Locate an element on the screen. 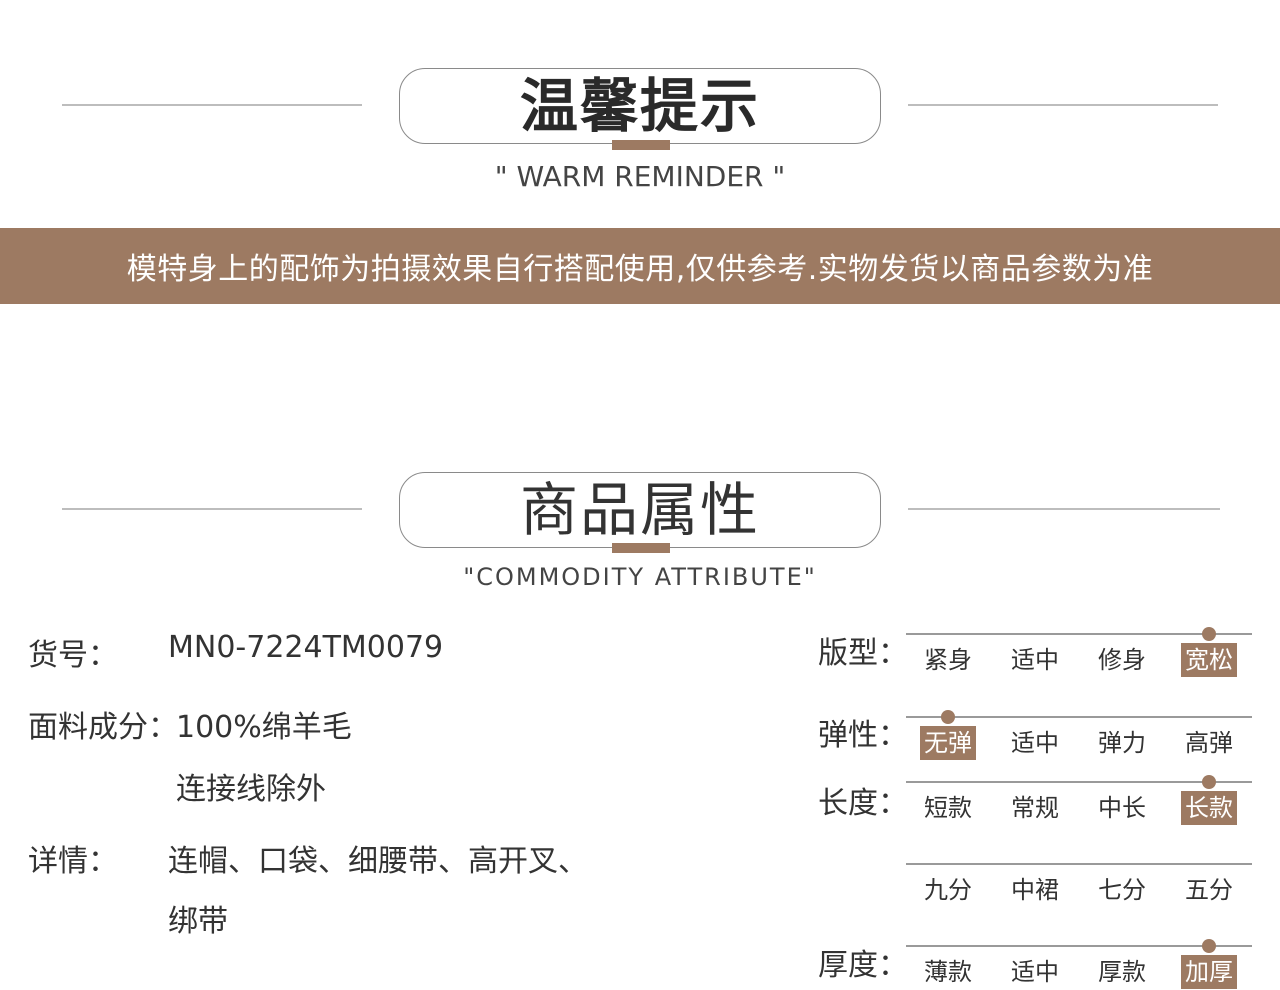 This screenshot has width=1280, height=990. fit-label: 版型： is located at coordinates (863, 653).